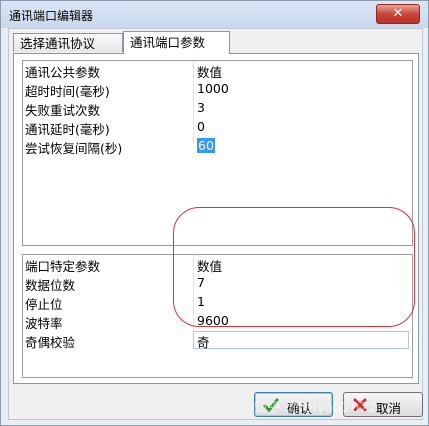 This screenshot has width=429, height=426. I want to click on param-row: 失败重试次数 3, so click(217, 108).